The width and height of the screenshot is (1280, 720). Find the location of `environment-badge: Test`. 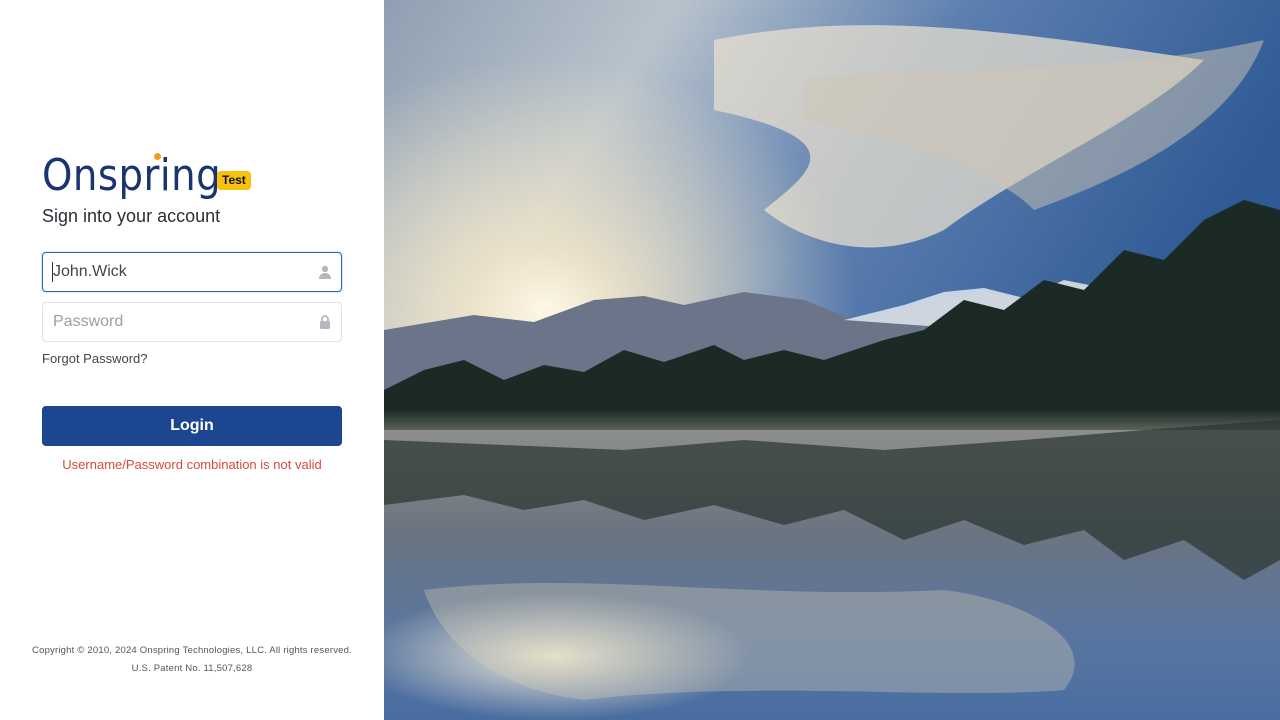

environment-badge: Test is located at coordinates (234, 180).